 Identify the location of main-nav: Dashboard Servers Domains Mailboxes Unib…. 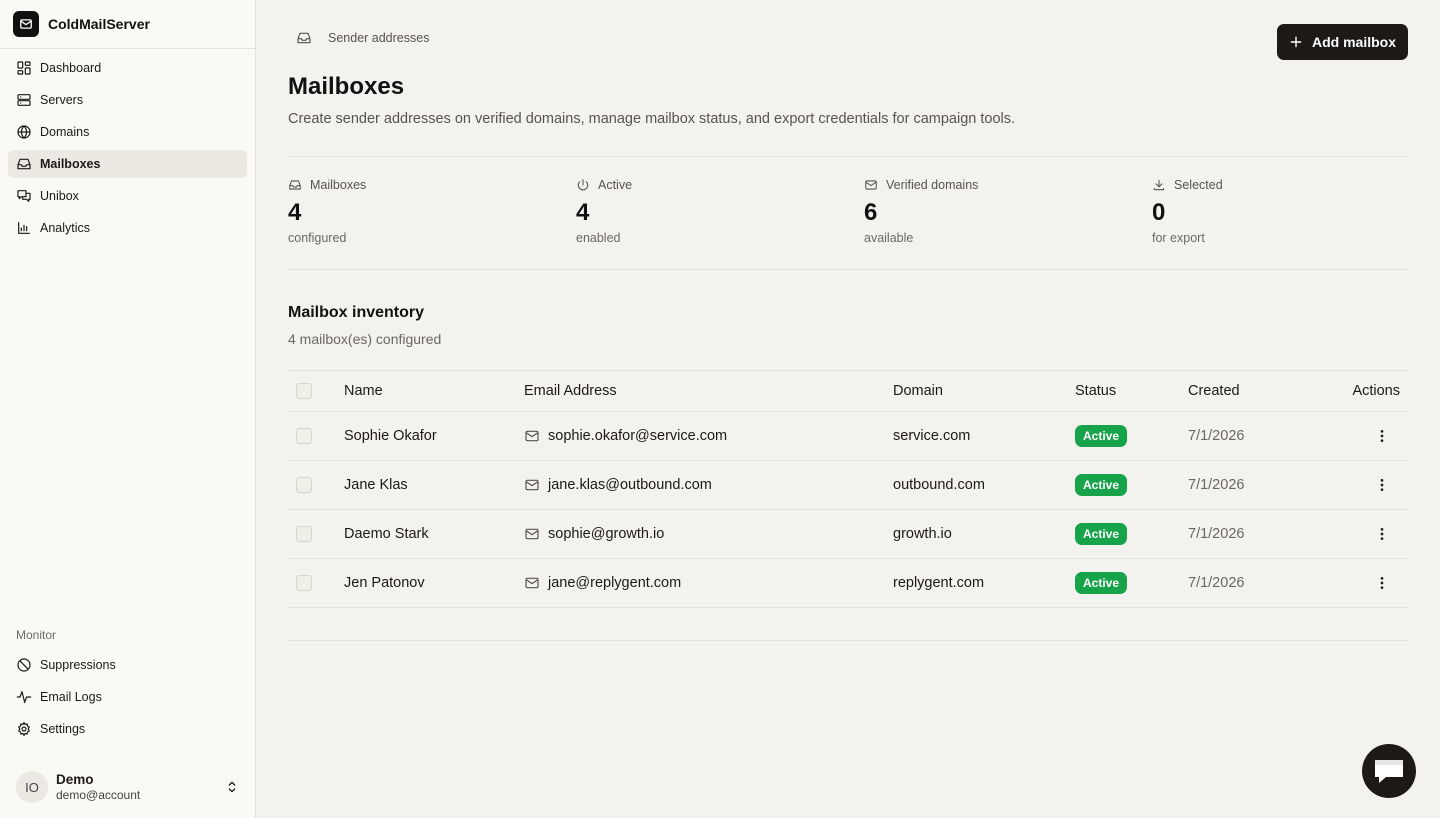
(127, 150).